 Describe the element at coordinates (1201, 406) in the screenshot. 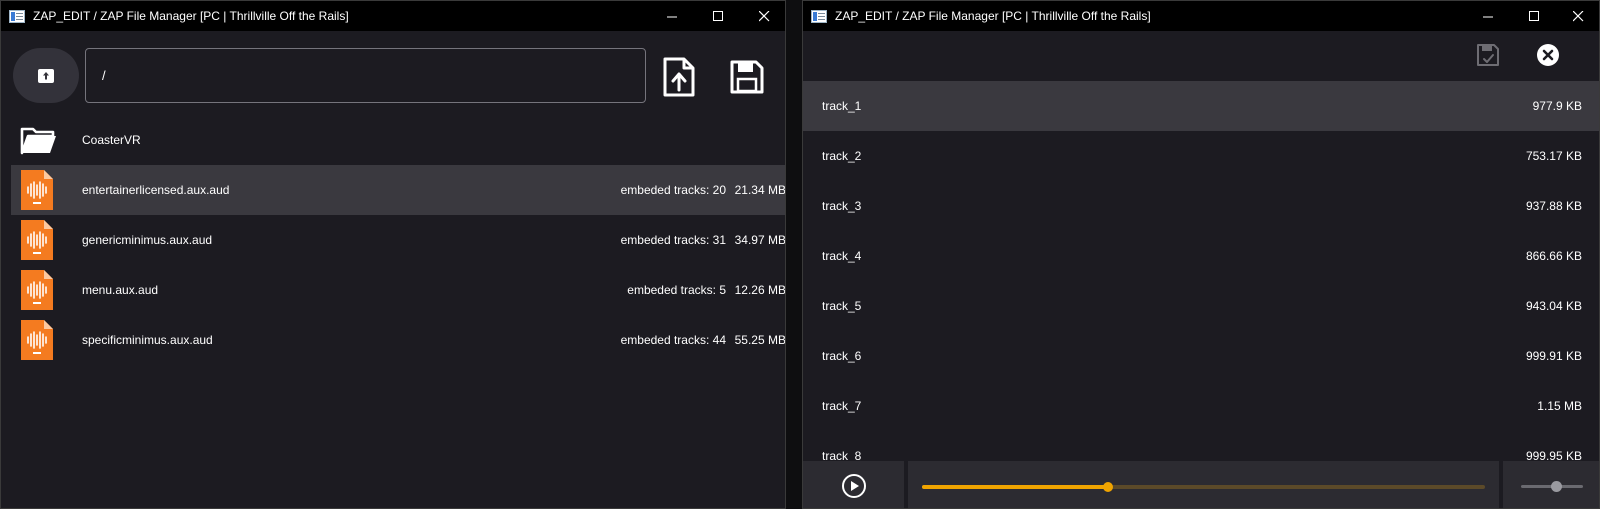

I see `track-row: track_7 1.15 MB` at that location.